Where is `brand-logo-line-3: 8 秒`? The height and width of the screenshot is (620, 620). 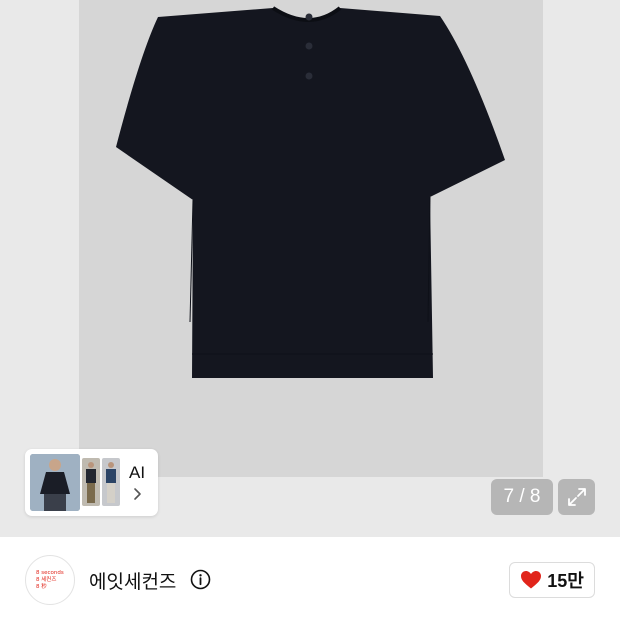
brand-logo-line-3: 8 秒 is located at coordinates (41, 587).